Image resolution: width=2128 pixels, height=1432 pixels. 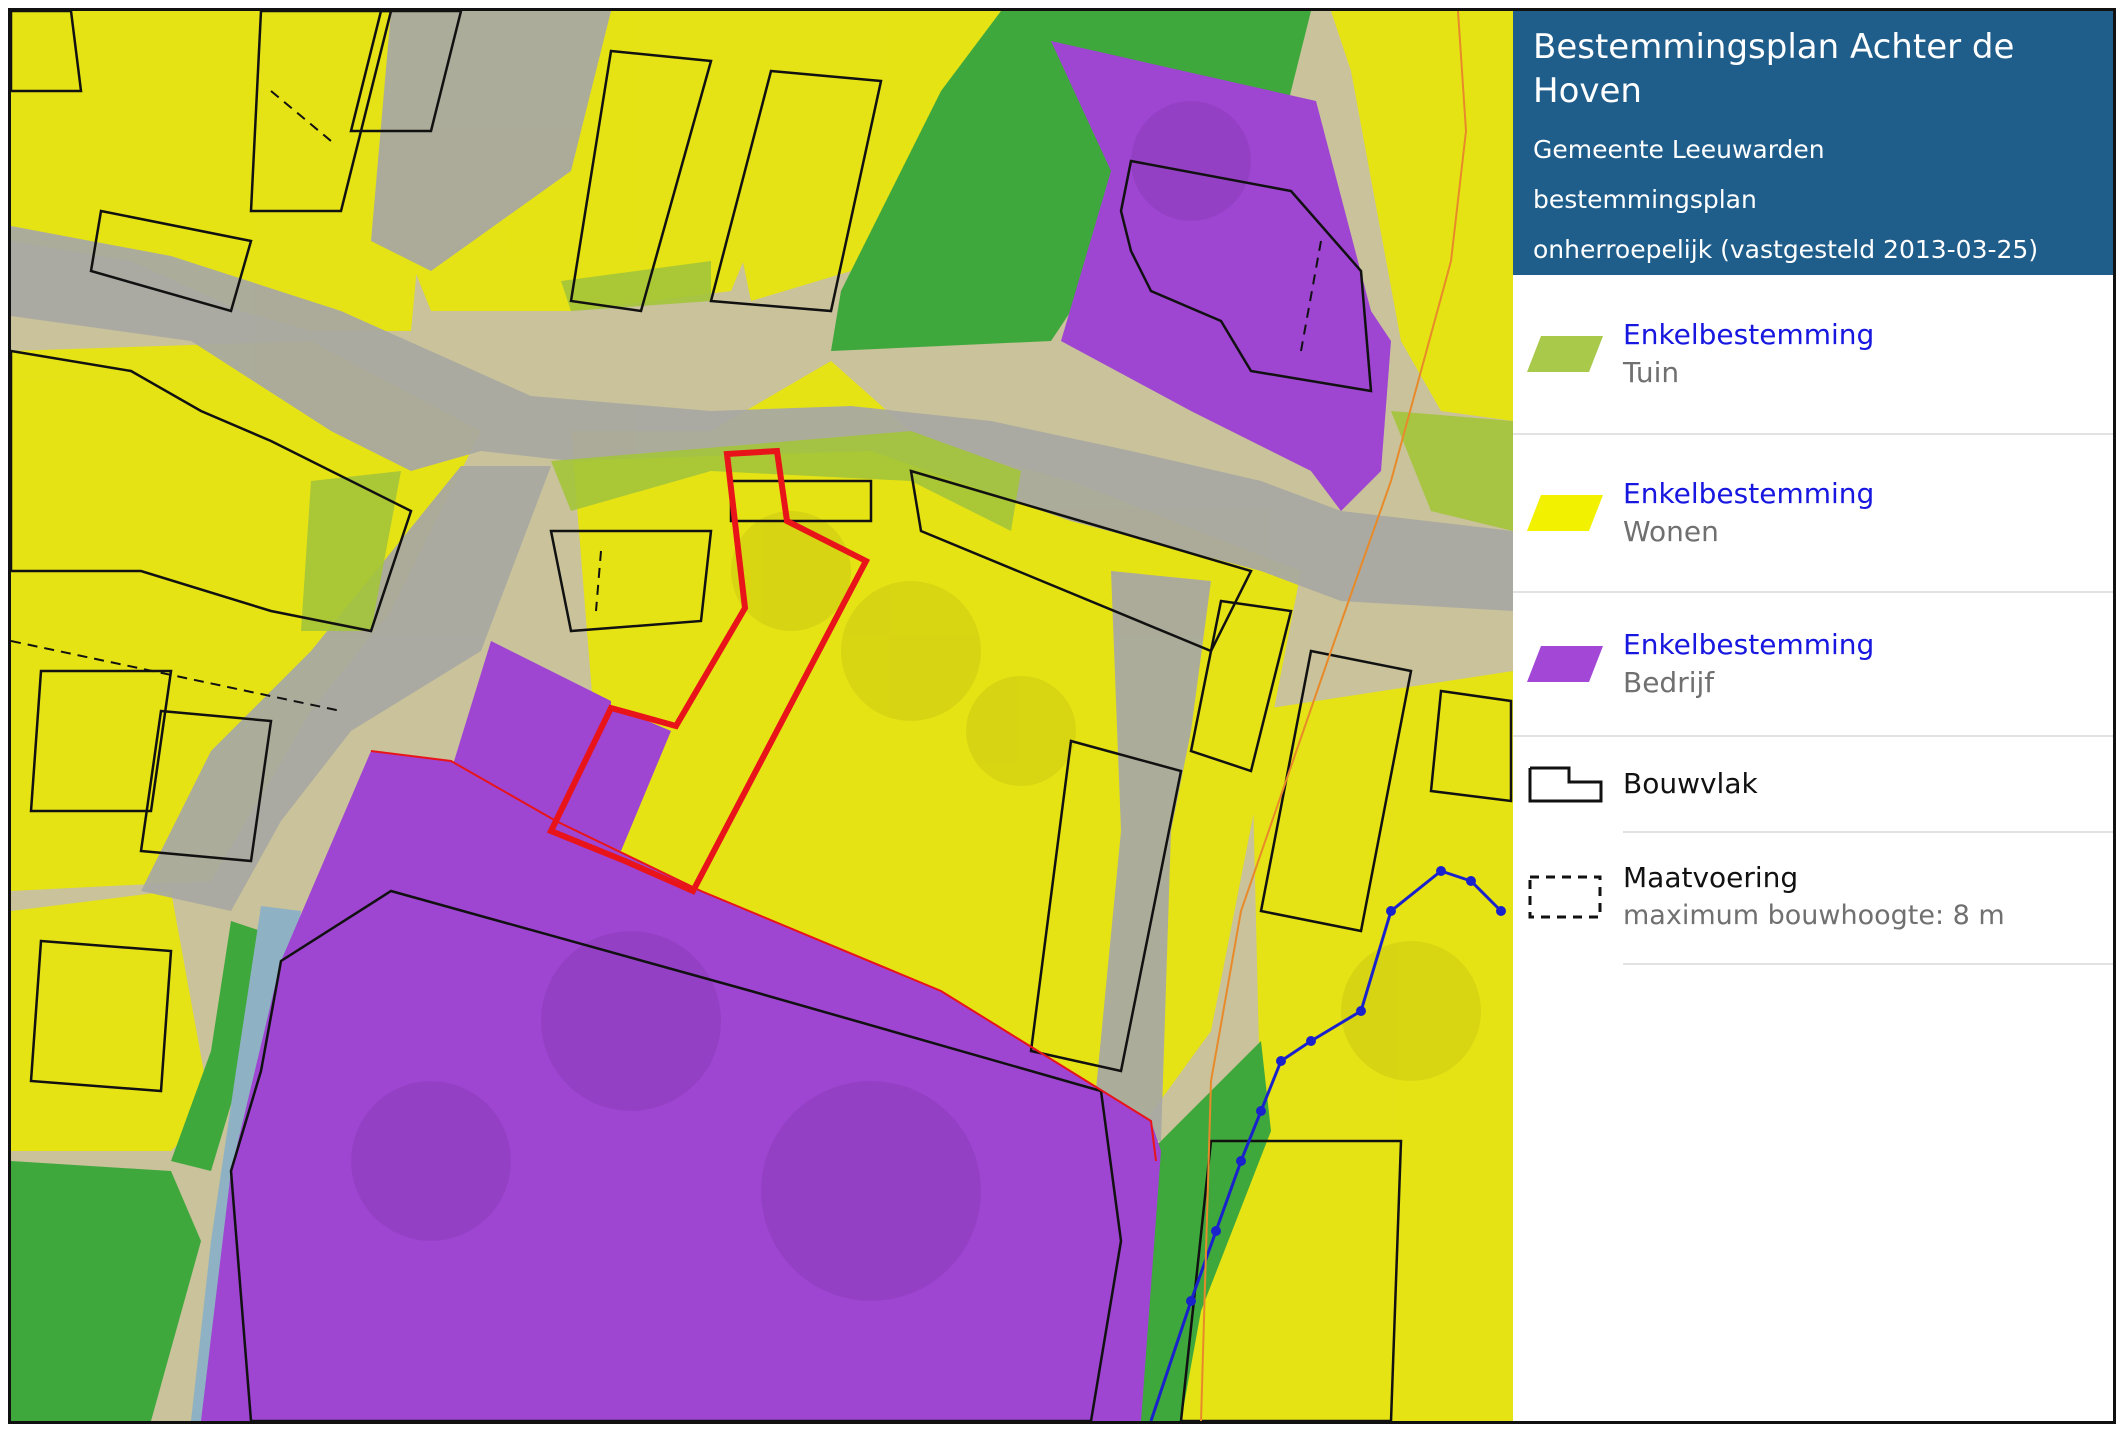 What do you see at coordinates (1645, 199) in the screenshot?
I see `plan-type: bestemmingsplan` at bounding box center [1645, 199].